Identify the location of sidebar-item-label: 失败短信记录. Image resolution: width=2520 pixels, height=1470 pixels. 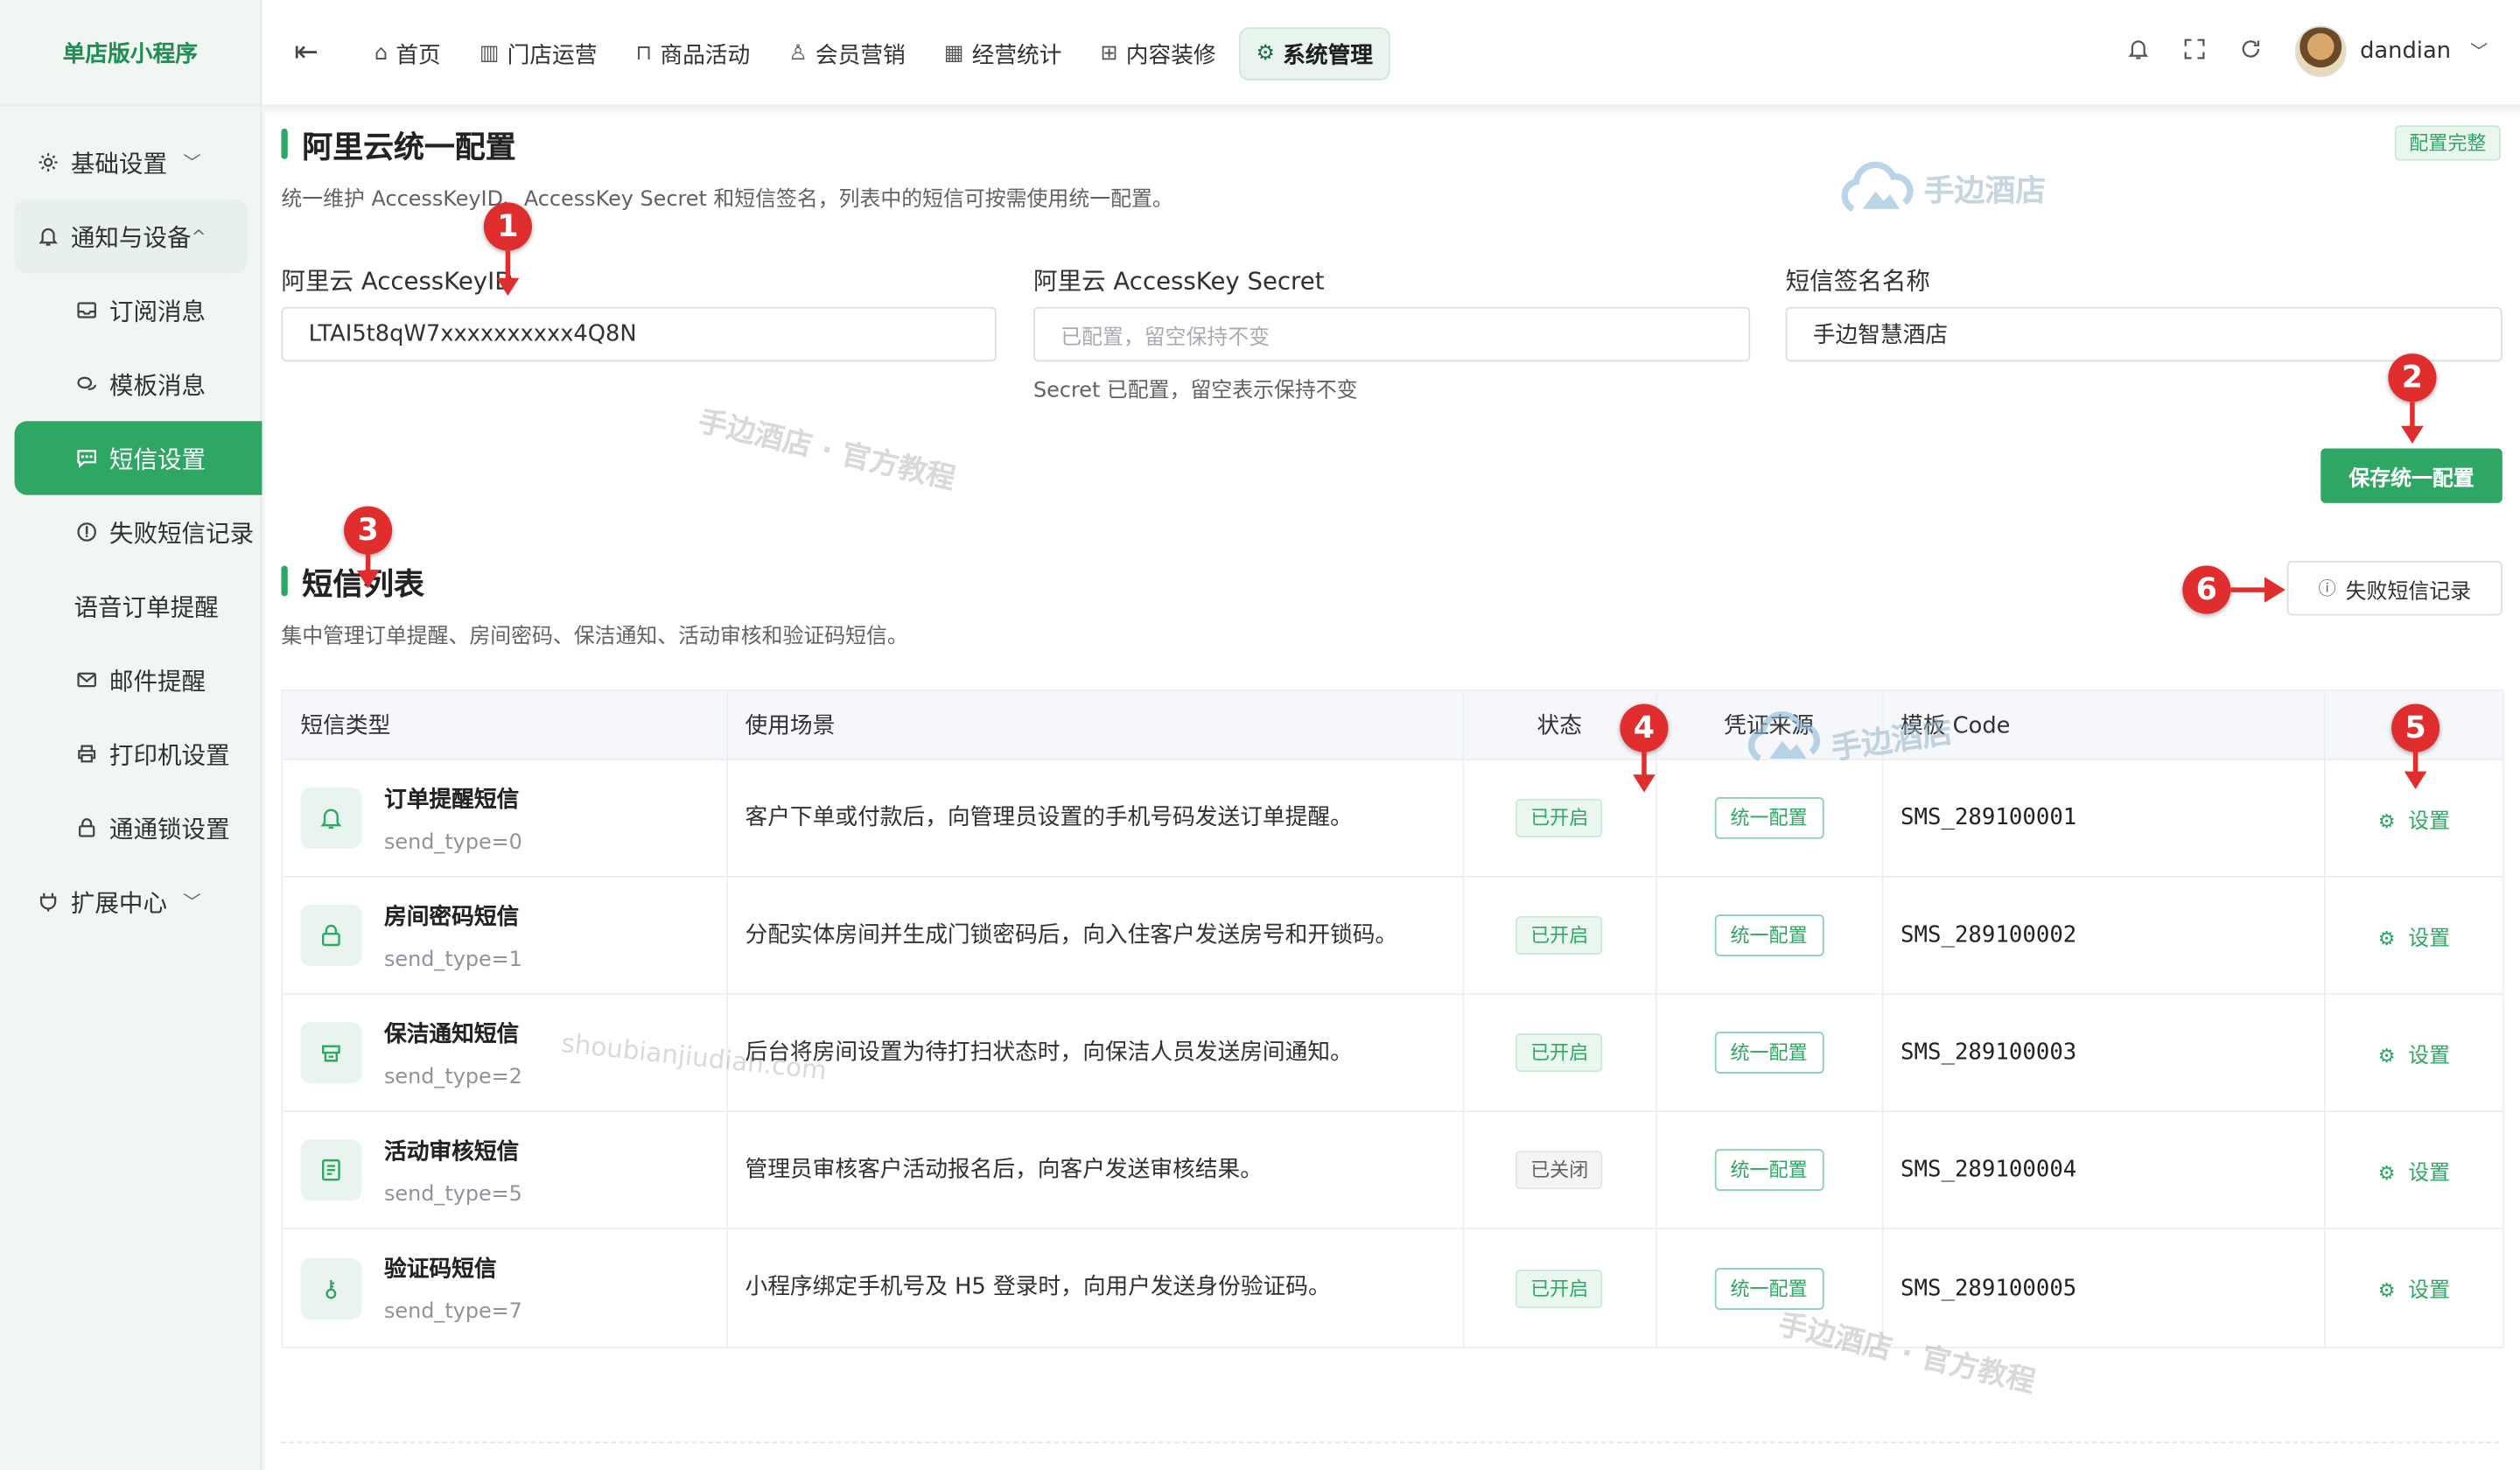
(181, 533).